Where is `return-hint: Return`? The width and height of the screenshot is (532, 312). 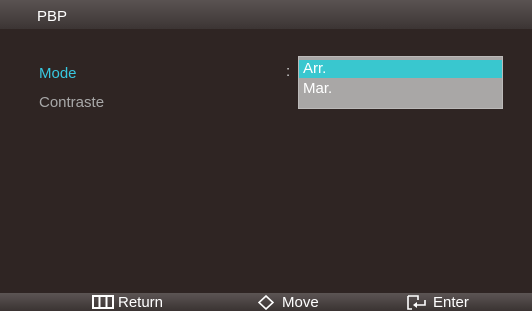
return-hint: Return is located at coordinates (152, 302).